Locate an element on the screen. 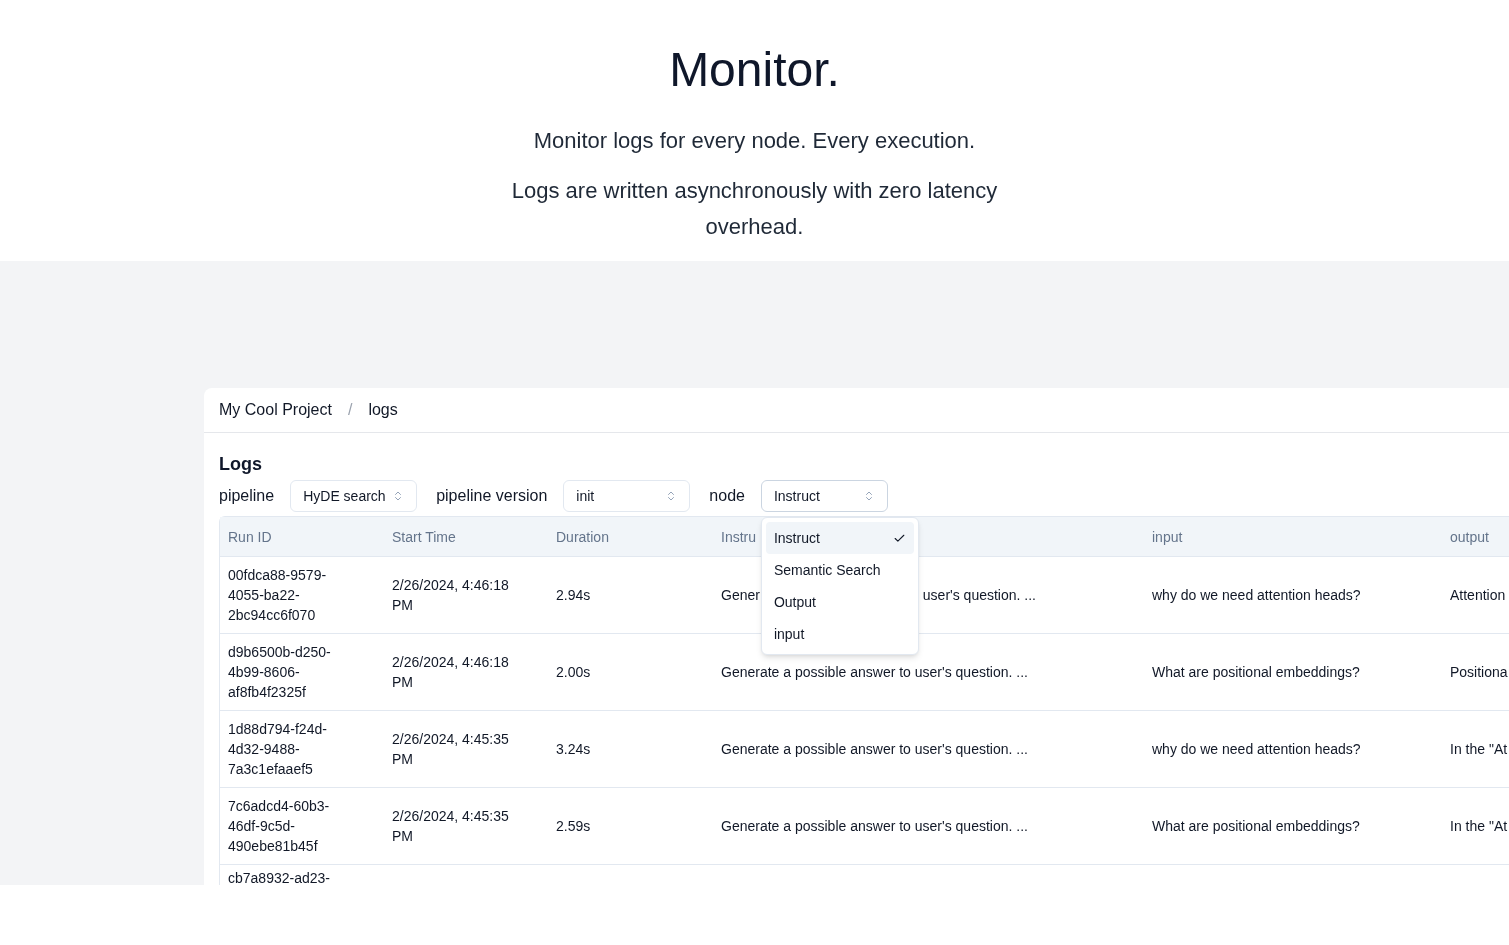 The height and width of the screenshot is (945, 1509). column-header: output is located at coordinates (1469, 536).